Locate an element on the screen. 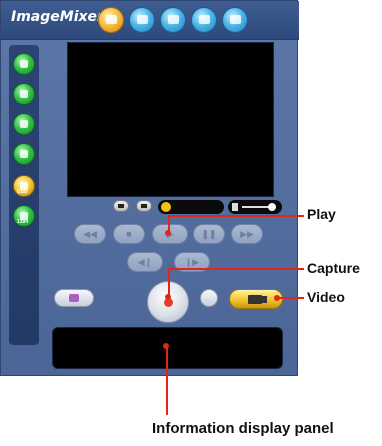 This screenshot has width=382, height=446. disc-icon is located at coordinates (24, 124).